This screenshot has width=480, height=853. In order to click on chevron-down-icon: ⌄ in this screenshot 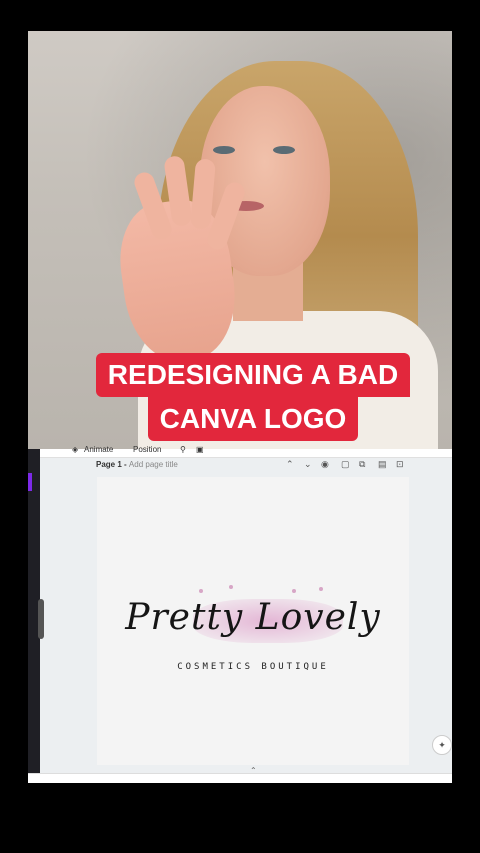, I will do `click(308, 464)`.